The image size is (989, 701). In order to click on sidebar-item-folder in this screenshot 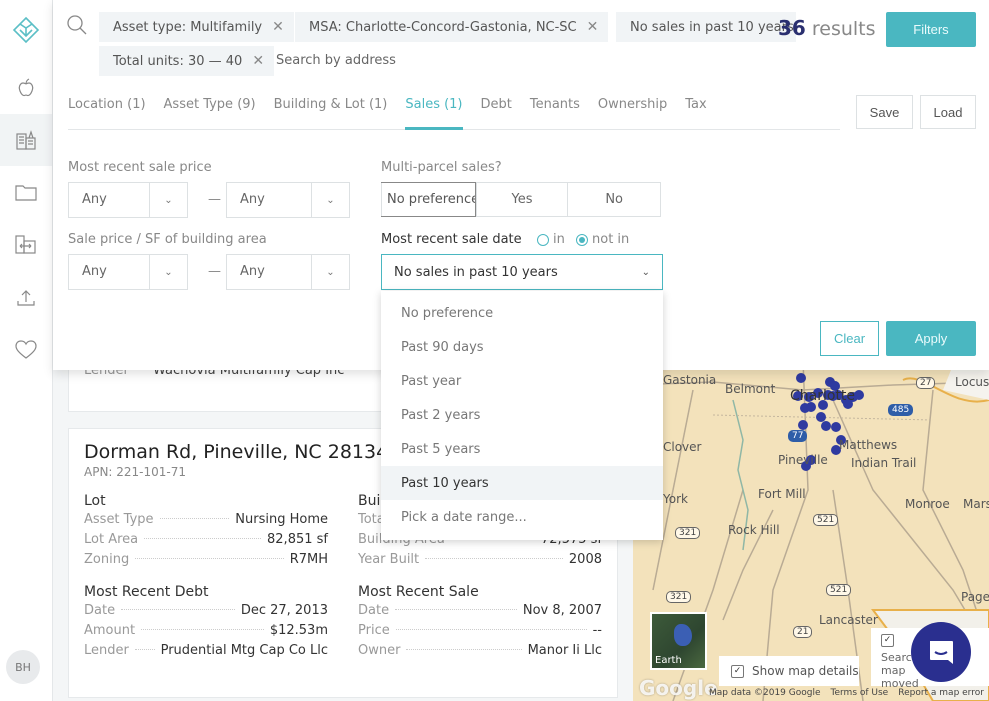, I will do `click(26, 192)`.